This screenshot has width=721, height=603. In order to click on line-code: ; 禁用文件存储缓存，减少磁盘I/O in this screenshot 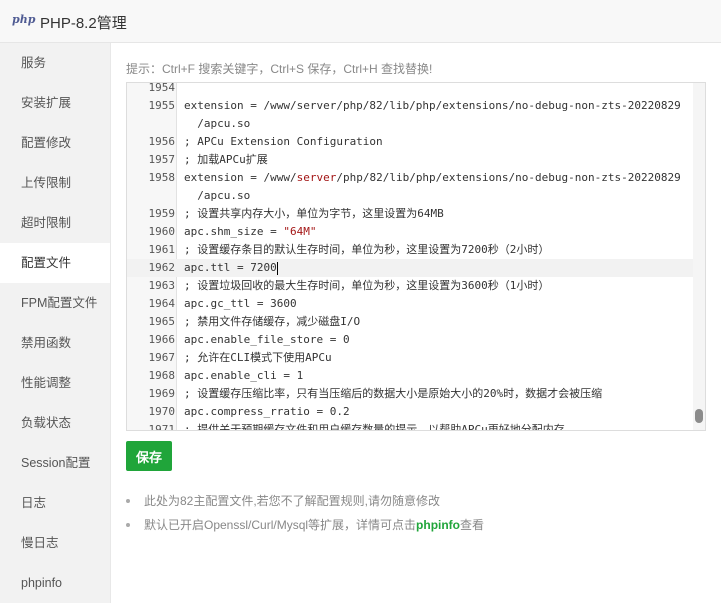, I will do `click(272, 322)`.